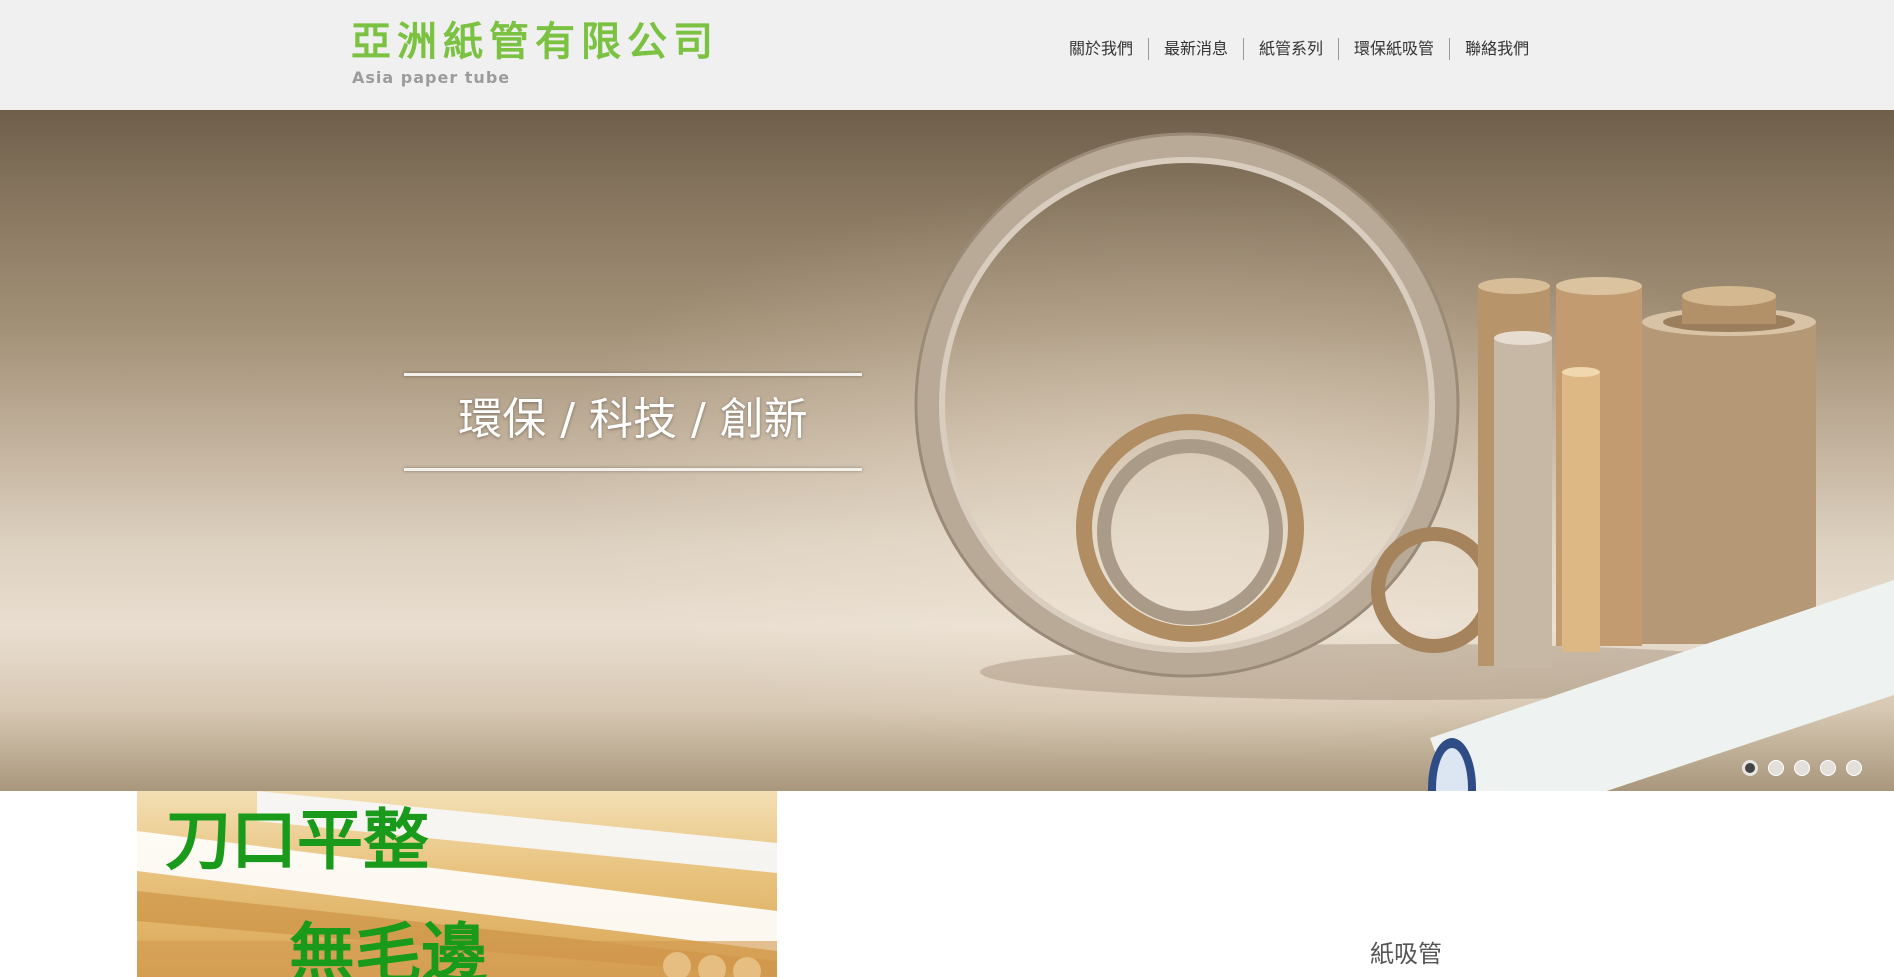  I want to click on straw-promo-image: 刀口平整 無毛邊, so click(457, 884).